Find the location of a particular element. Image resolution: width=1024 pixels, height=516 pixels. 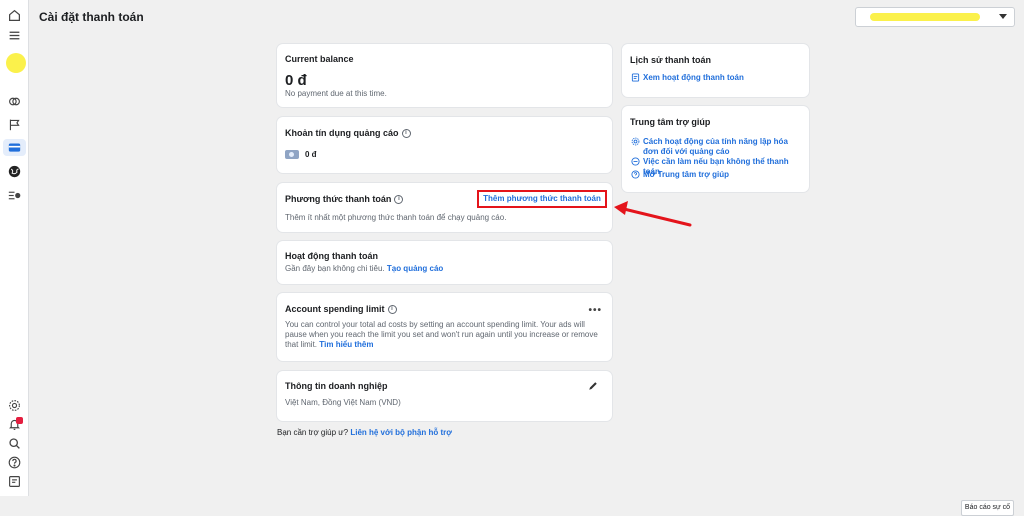

notification-badge is located at coordinates (19, 420).